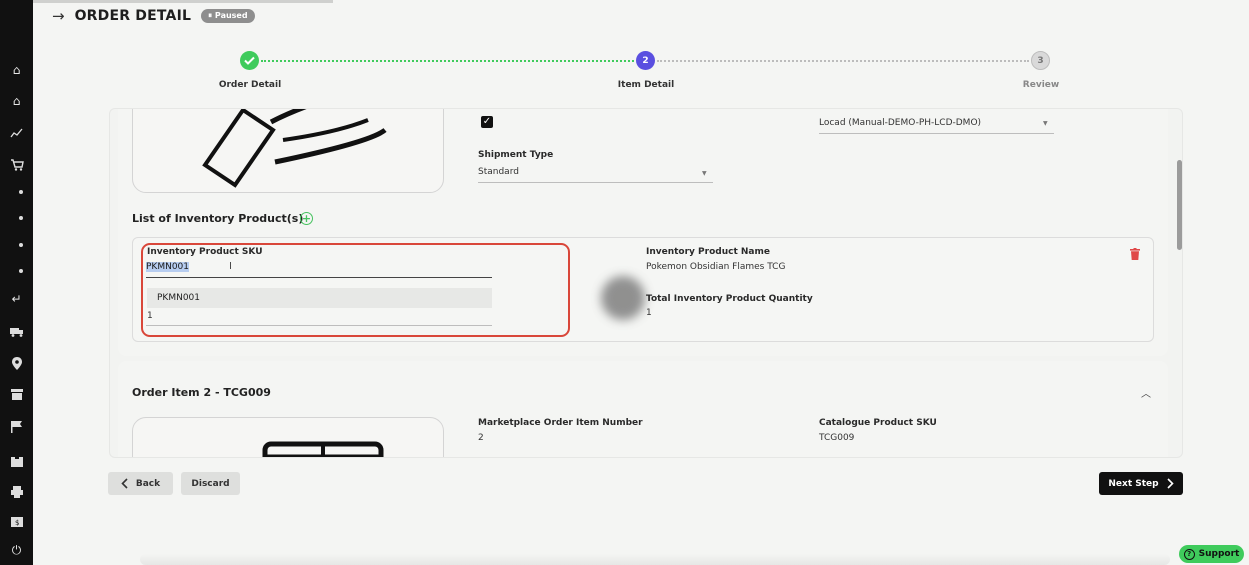 This screenshot has width=1249, height=565. I want to click on vertical-scrollbar, so click(1179, 205).